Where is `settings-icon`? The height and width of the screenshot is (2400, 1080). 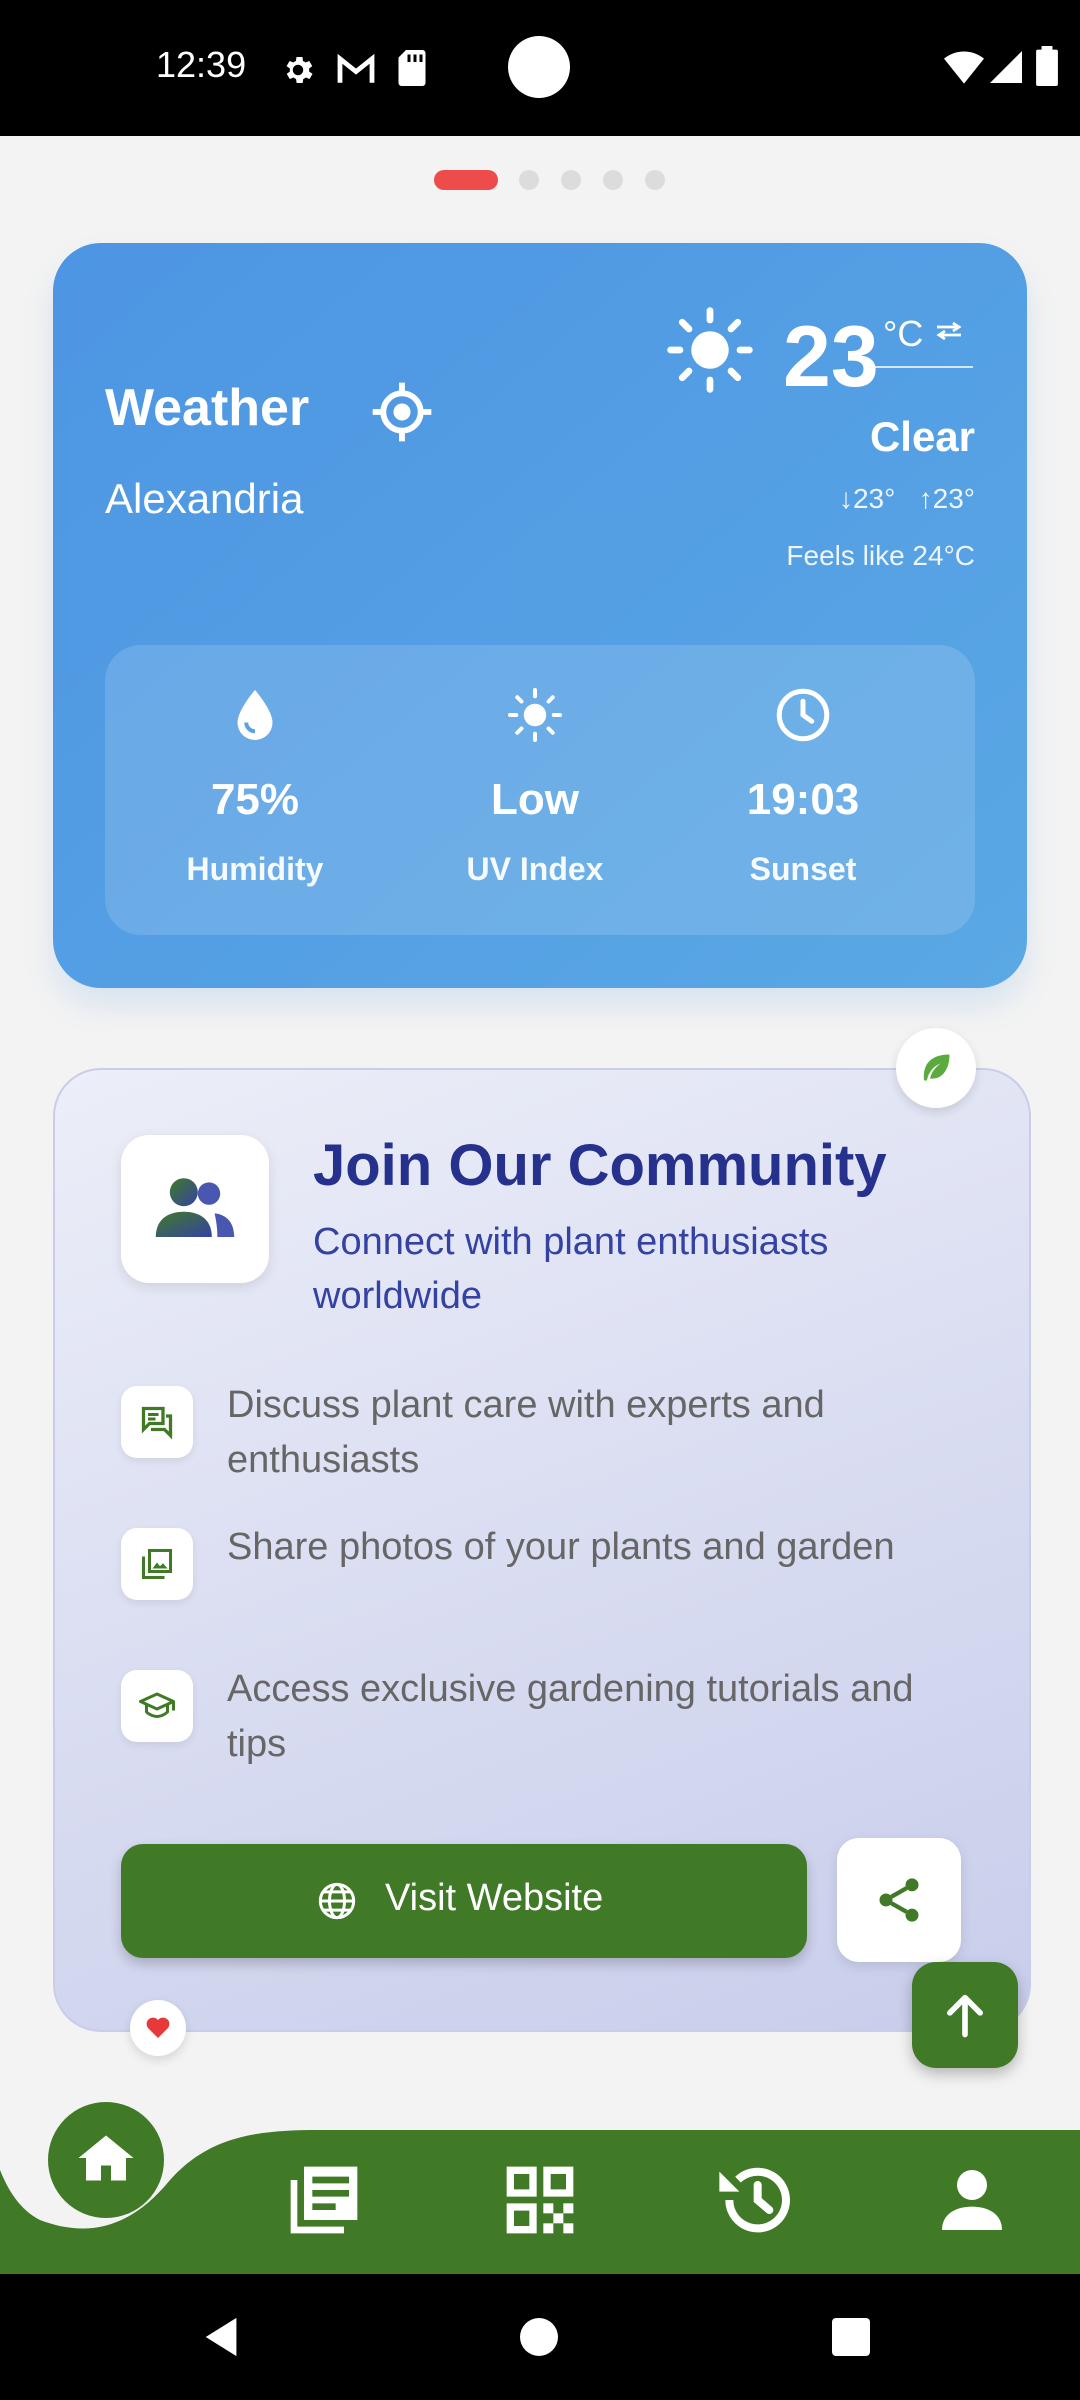 settings-icon is located at coordinates (299, 70).